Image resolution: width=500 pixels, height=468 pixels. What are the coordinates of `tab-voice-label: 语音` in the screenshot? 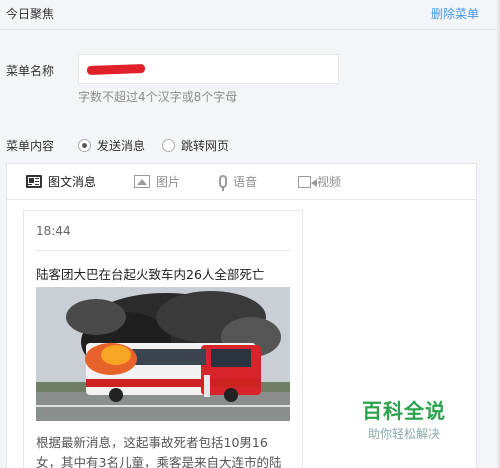 It's located at (245, 182).